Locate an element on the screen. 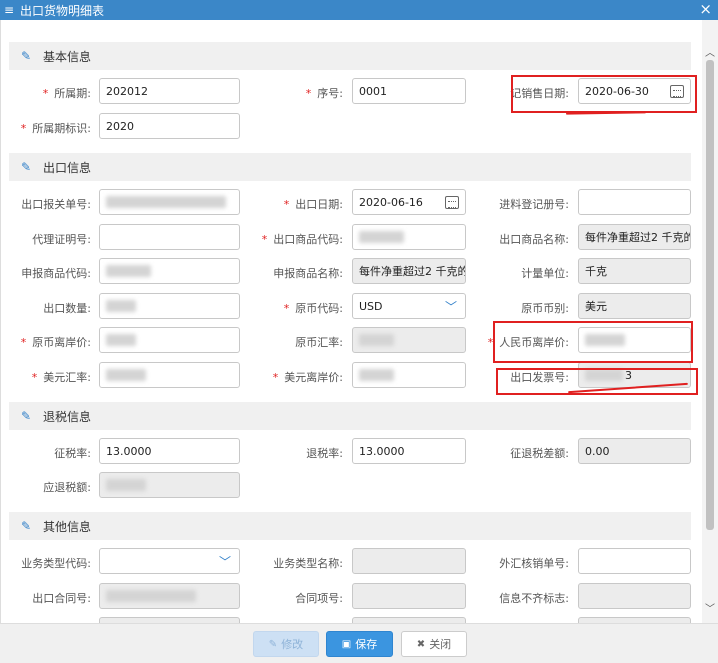  period-input: 202012 is located at coordinates (169, 91).